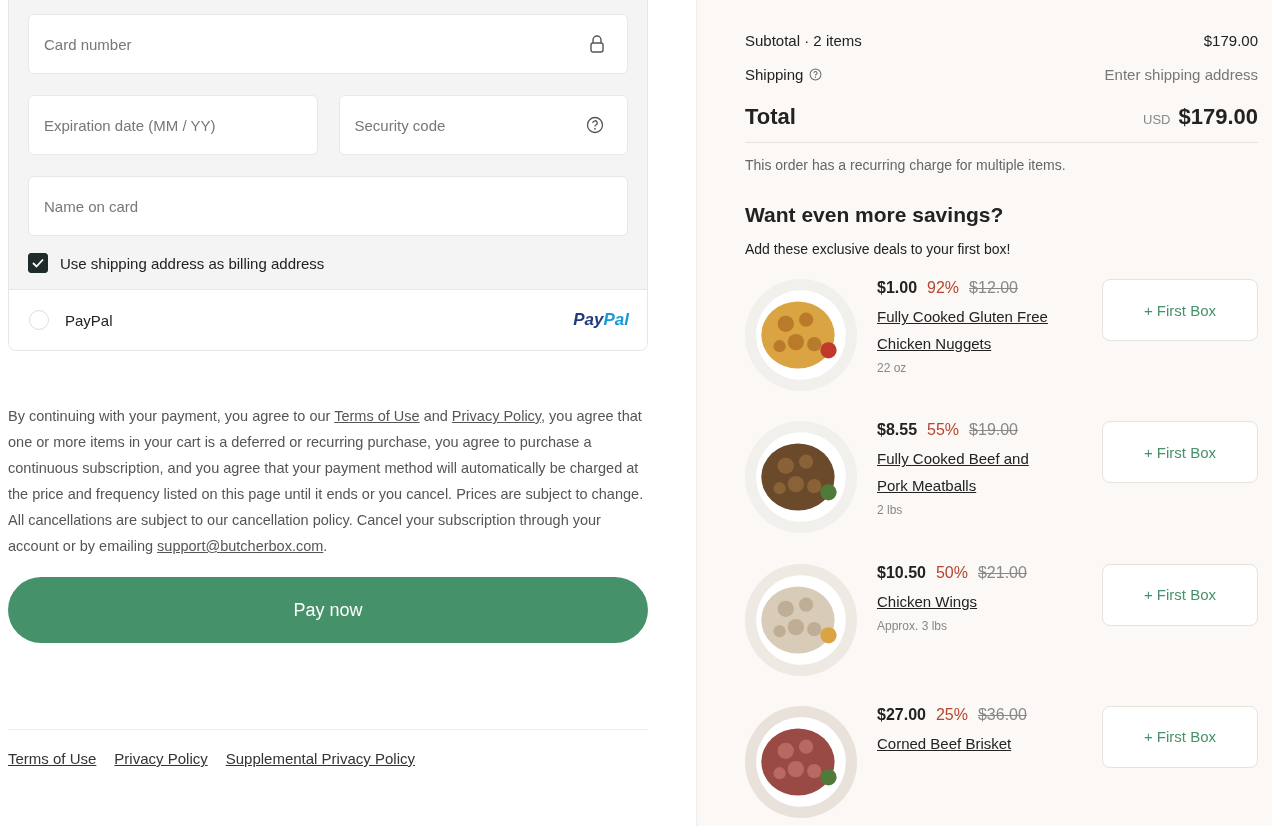 The image size is (1272, 826). Describe the element at coordinates (967, 330) in the screenshot. I see `product-name-link: Fully Cooked Gluten Free Chicken Nuggets` at that location.